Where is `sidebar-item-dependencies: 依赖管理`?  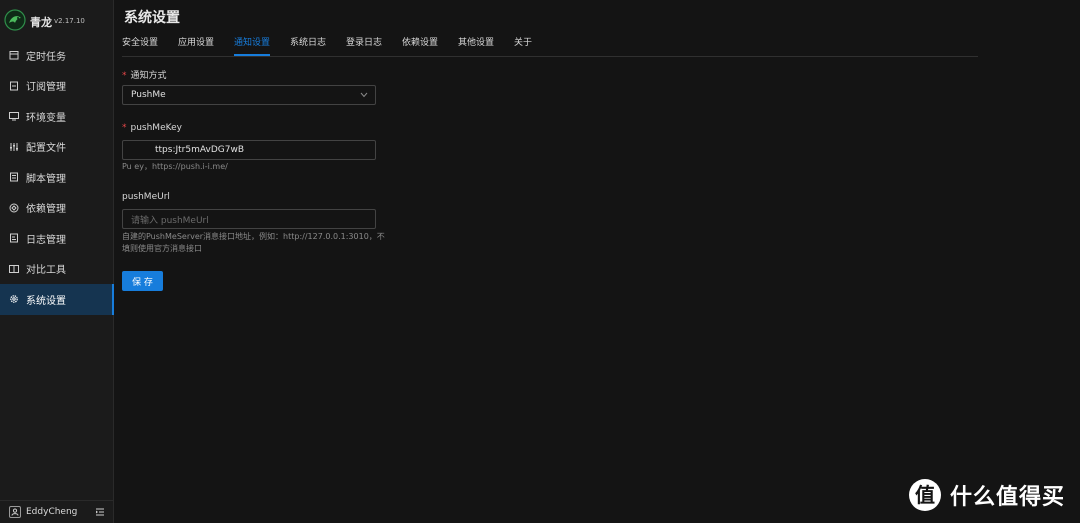
sidebar-item-dependencies: 依赖管理 is located at coordinates (57, 208).